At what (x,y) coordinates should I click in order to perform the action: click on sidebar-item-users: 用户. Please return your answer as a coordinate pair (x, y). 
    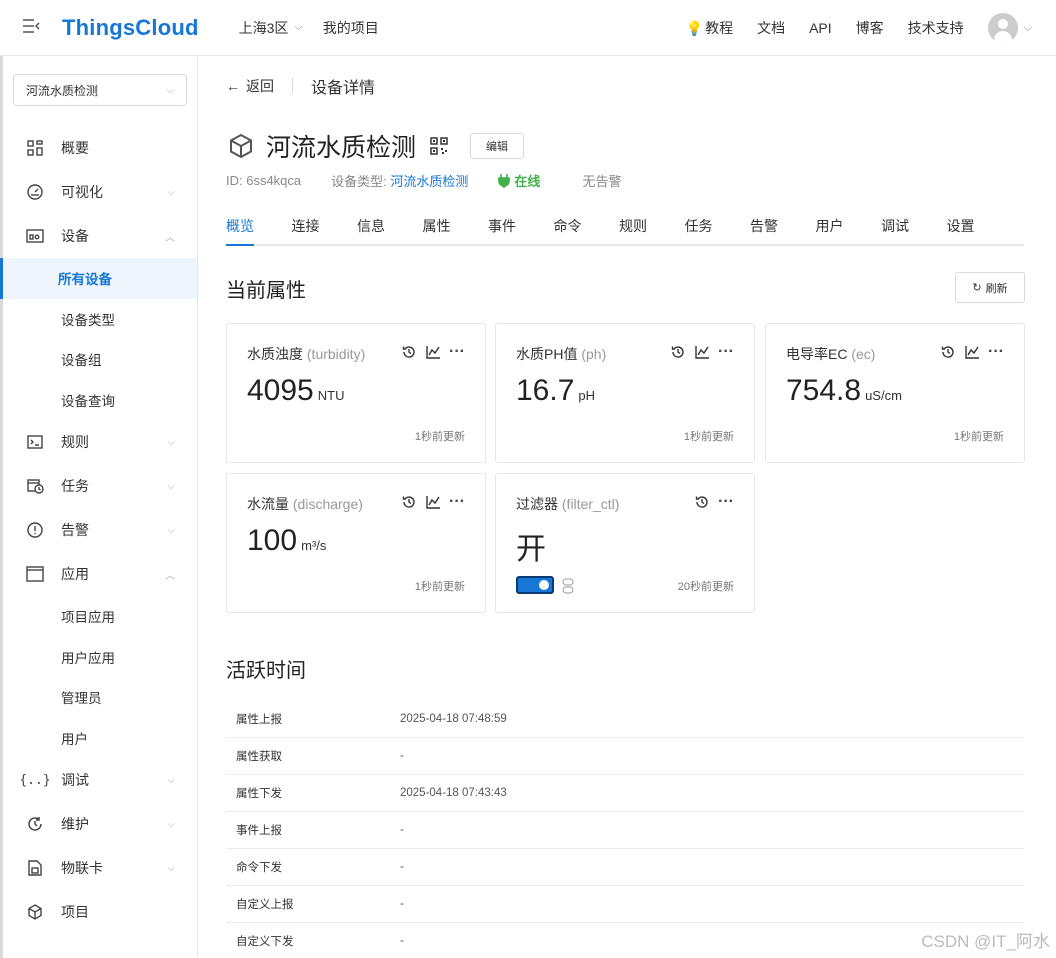
    Looking at the image, I should click on (100, 738).